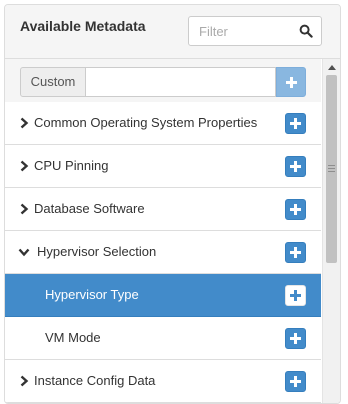  What do you see at coordinates (332, 67) in the screenshot?
I see `scroll-up-arrow-icon` at bounding box center [332, 67].